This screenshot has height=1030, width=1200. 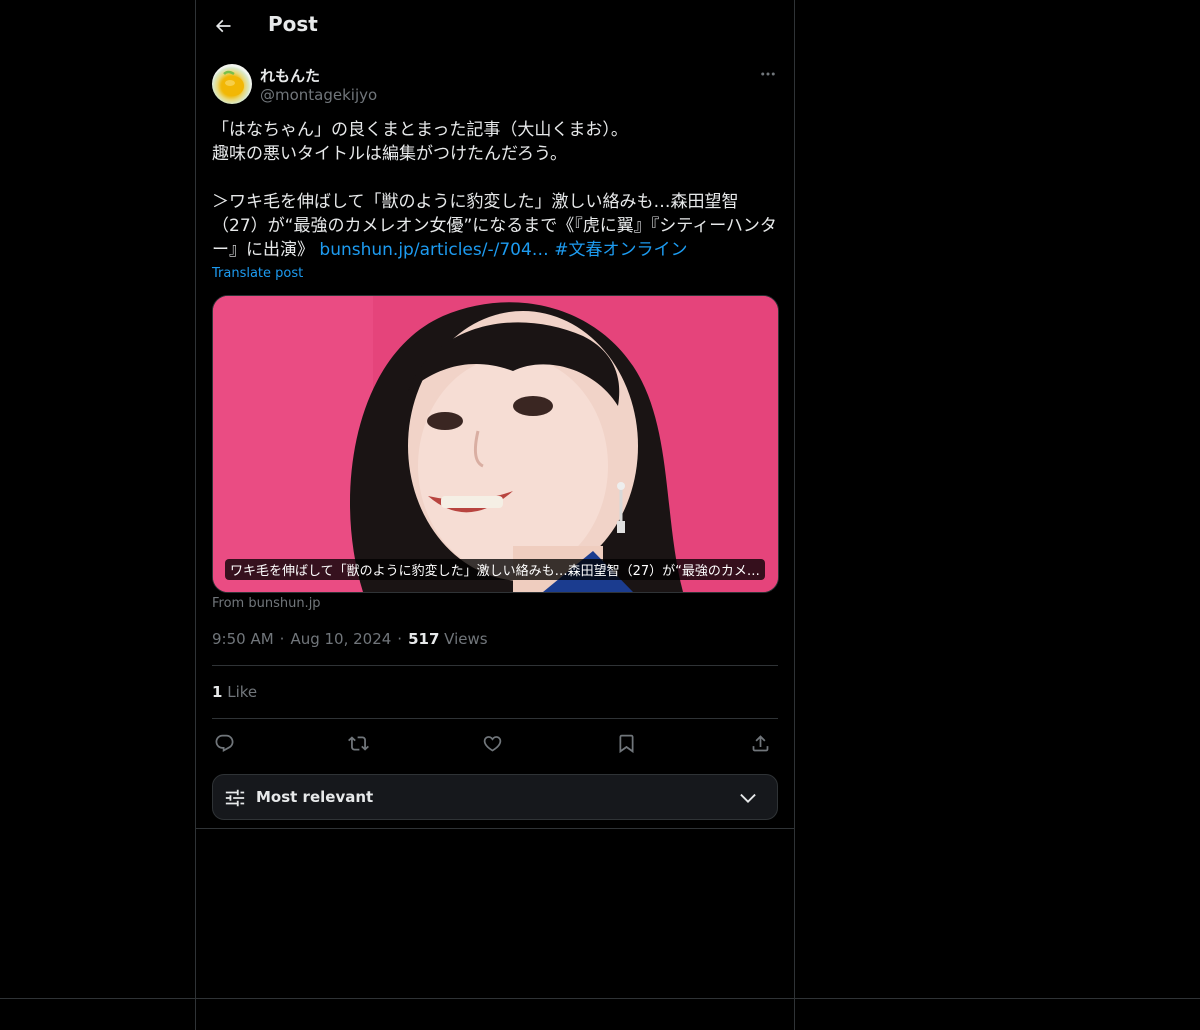 I want to click on card-photo, so click(x=495, y=444).